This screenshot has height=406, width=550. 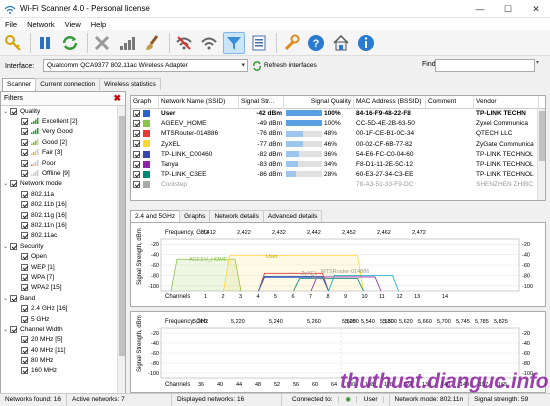 What do you see at coordinates (64, 350) in the screenshot?
I see `filter-item: 40 MHz [11]` at bounding box center [64, 350].